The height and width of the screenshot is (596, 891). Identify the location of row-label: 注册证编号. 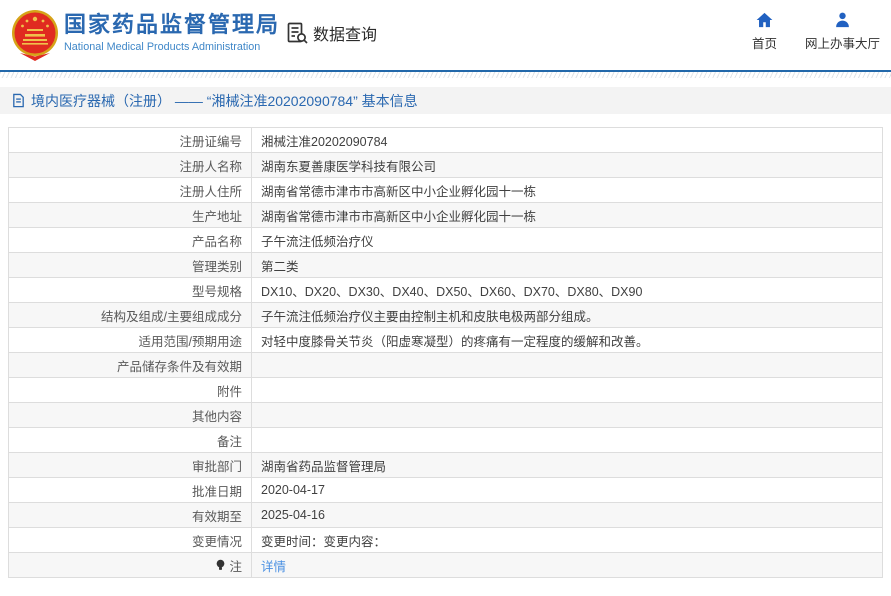
(130, 140).